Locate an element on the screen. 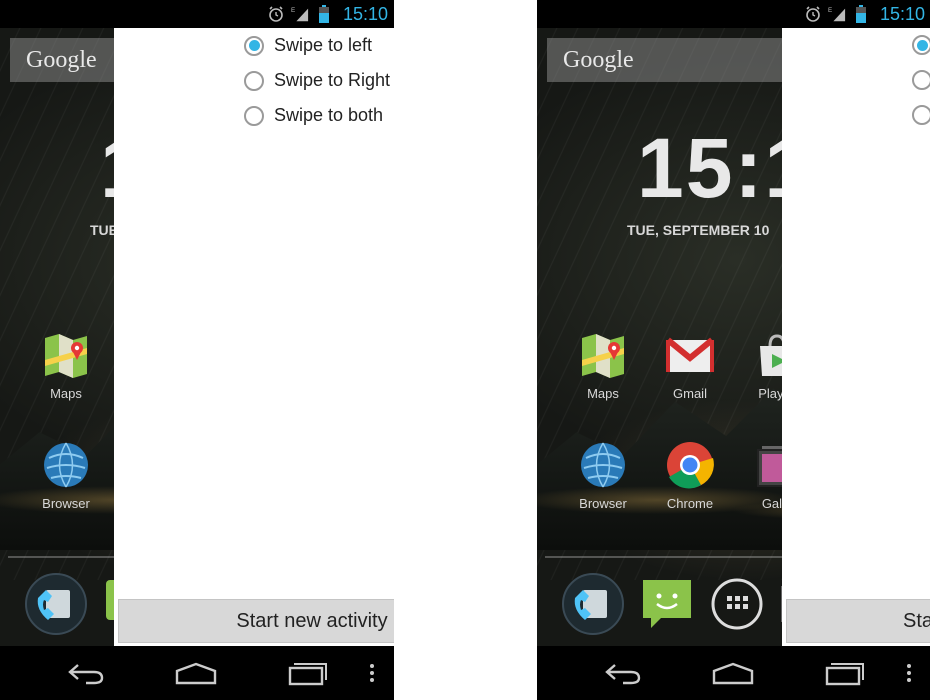 The width and height of the screenshot is (930, 700). app-drawer-icon is located at coordinates (737, 604).